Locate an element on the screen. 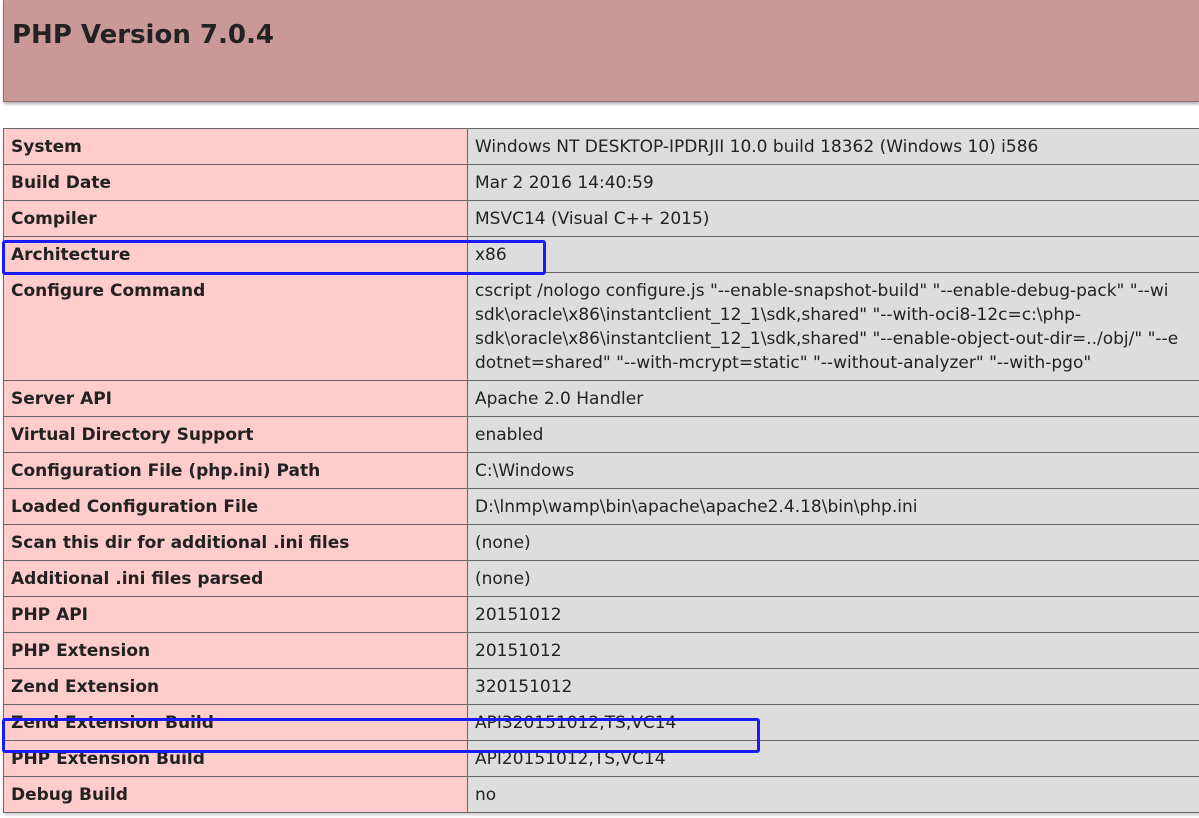 The height and width of the screenshot is (818, 1199). table-row: Debug Build no is located at coordinates (601, 794).